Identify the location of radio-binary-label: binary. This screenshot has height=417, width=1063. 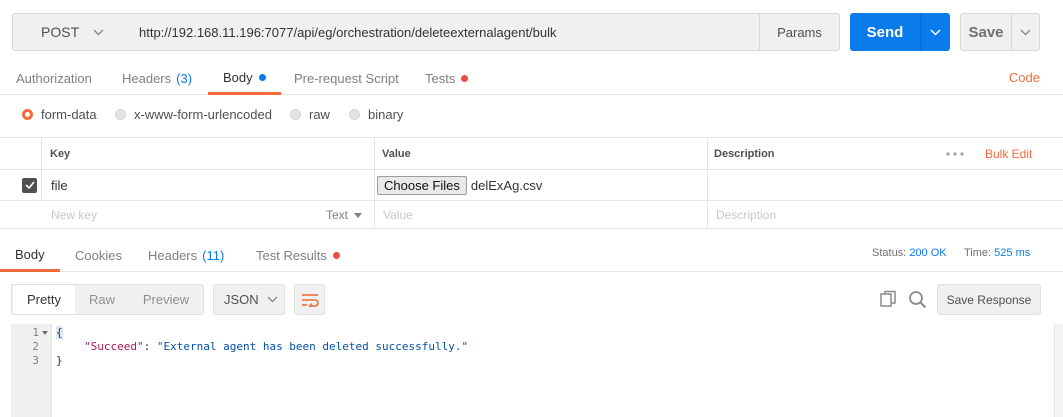
(386, 114).